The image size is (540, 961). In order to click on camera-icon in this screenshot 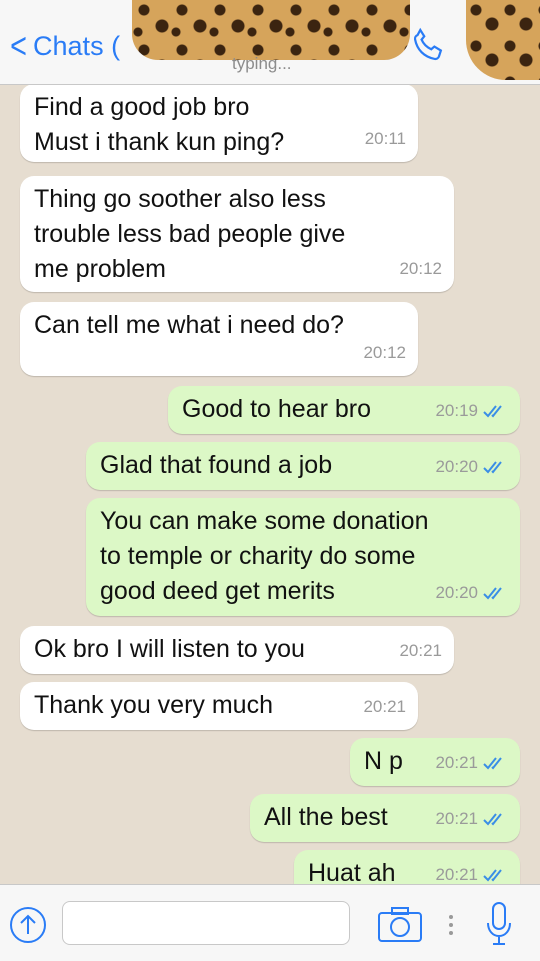, I will do `click(400, 925)`.